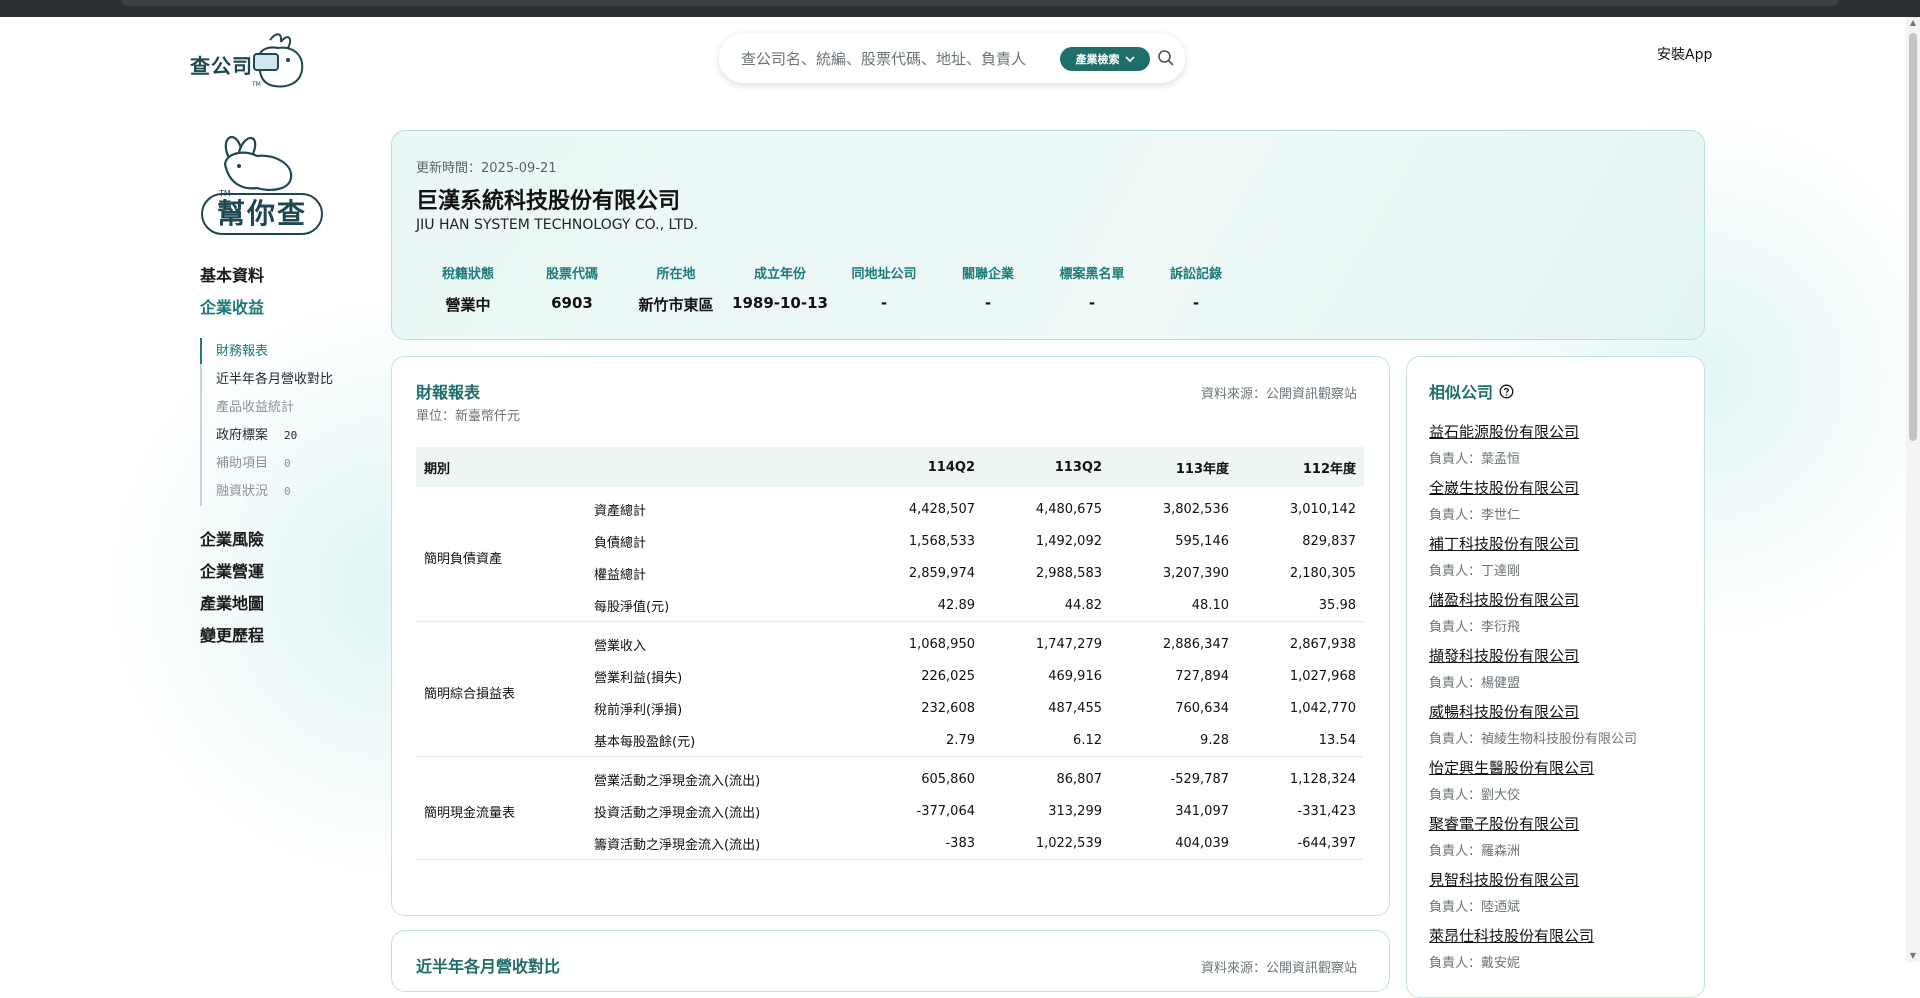  I want to click on table-cell: -377,064, so click(945, 811).